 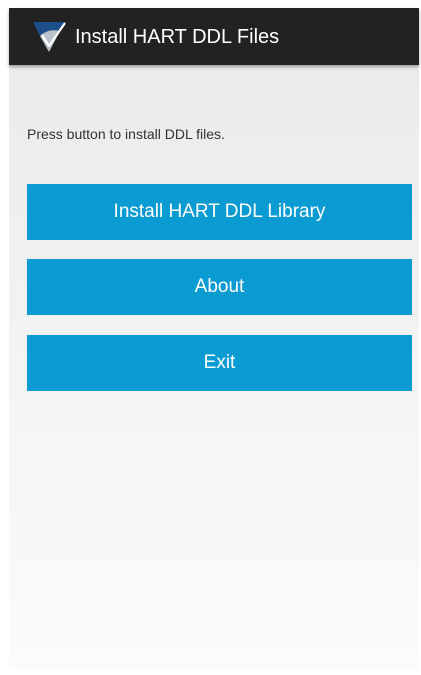 I want to click on app-title: Install HART DDL Files, so click(x=177, y=37).